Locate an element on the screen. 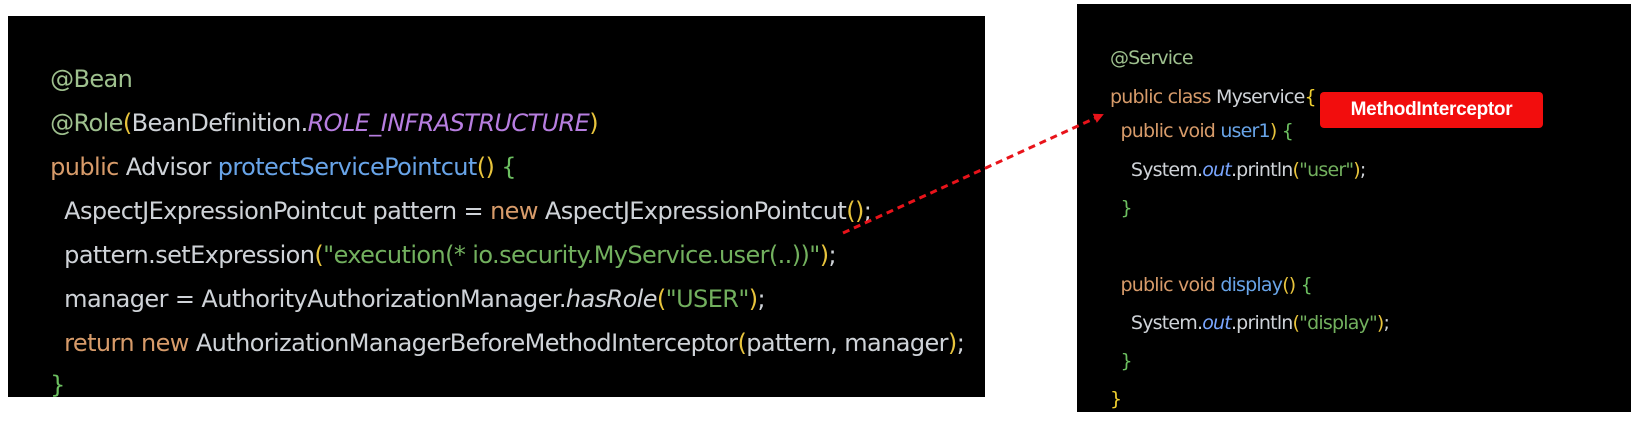 This screenshot has width=1633, height=438. dashed-arrow-line is located at coordinates (973, 174).